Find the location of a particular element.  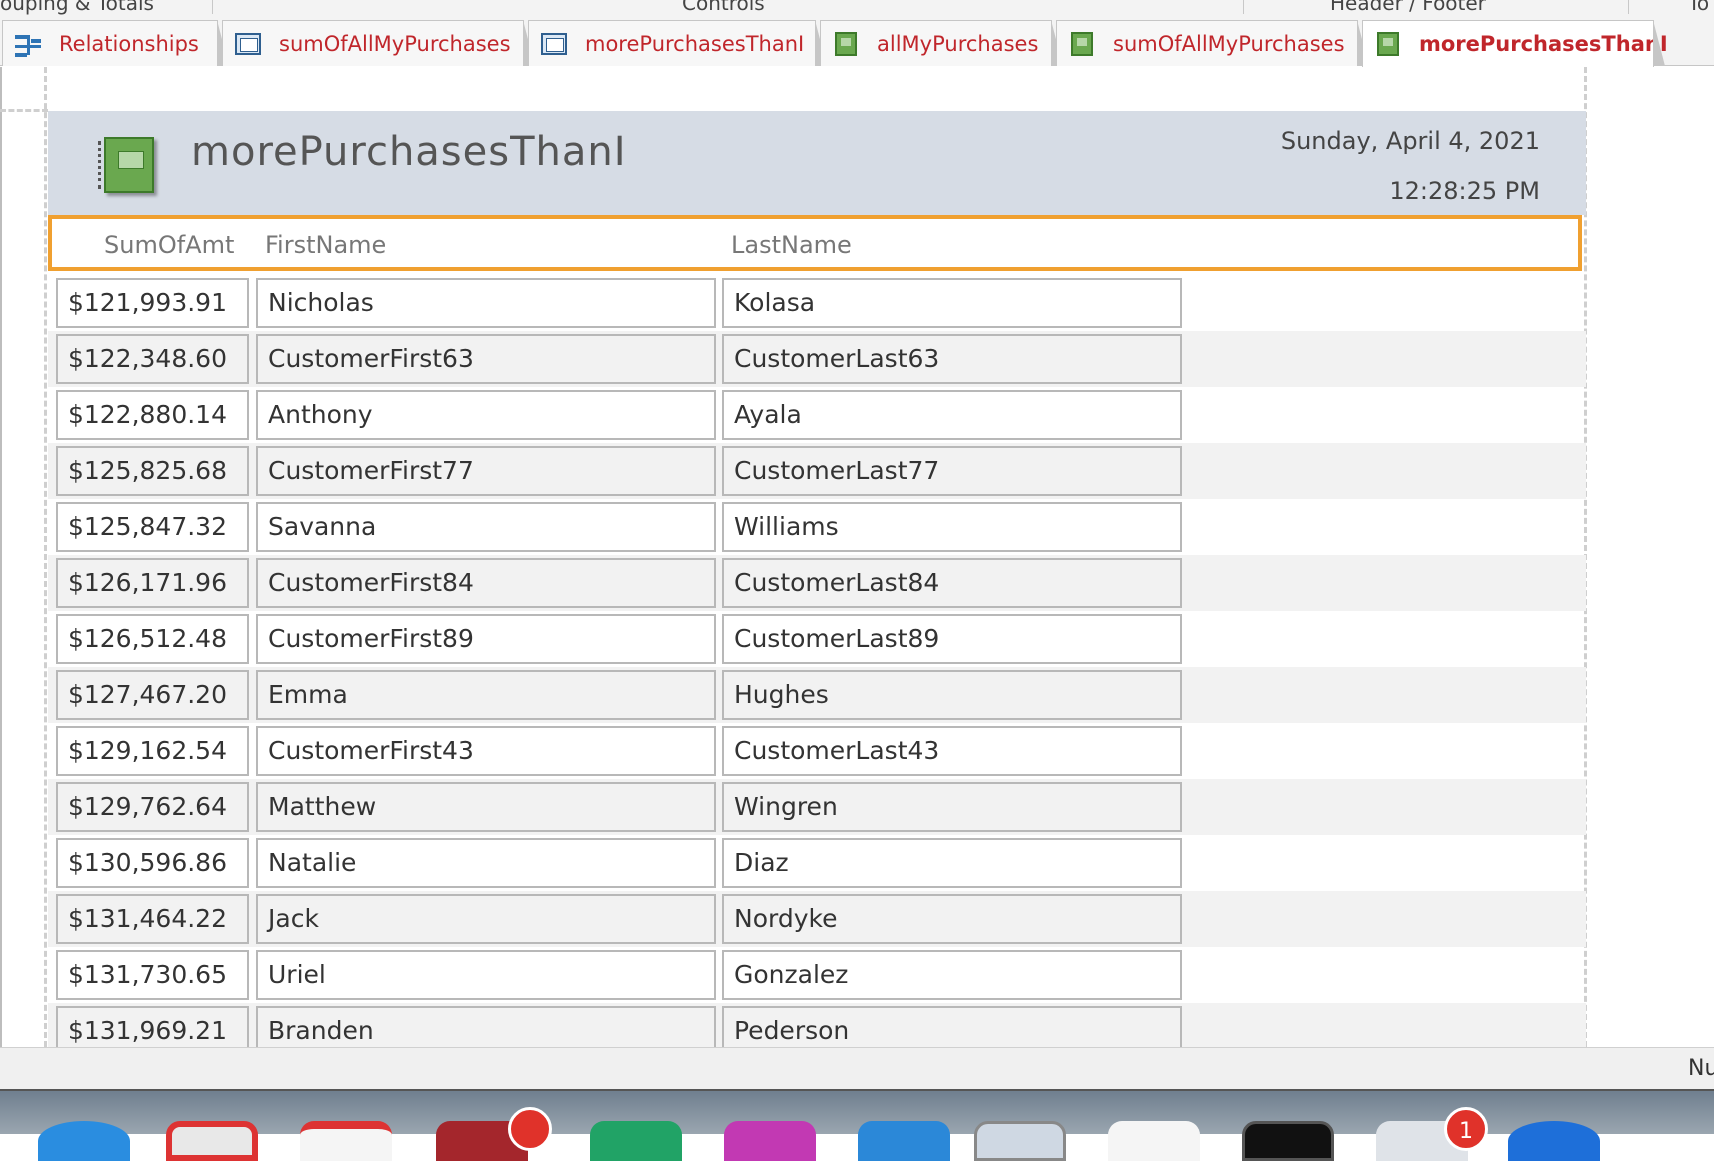

lastname-cell: Nordyke is located at coordinates (952, 919).